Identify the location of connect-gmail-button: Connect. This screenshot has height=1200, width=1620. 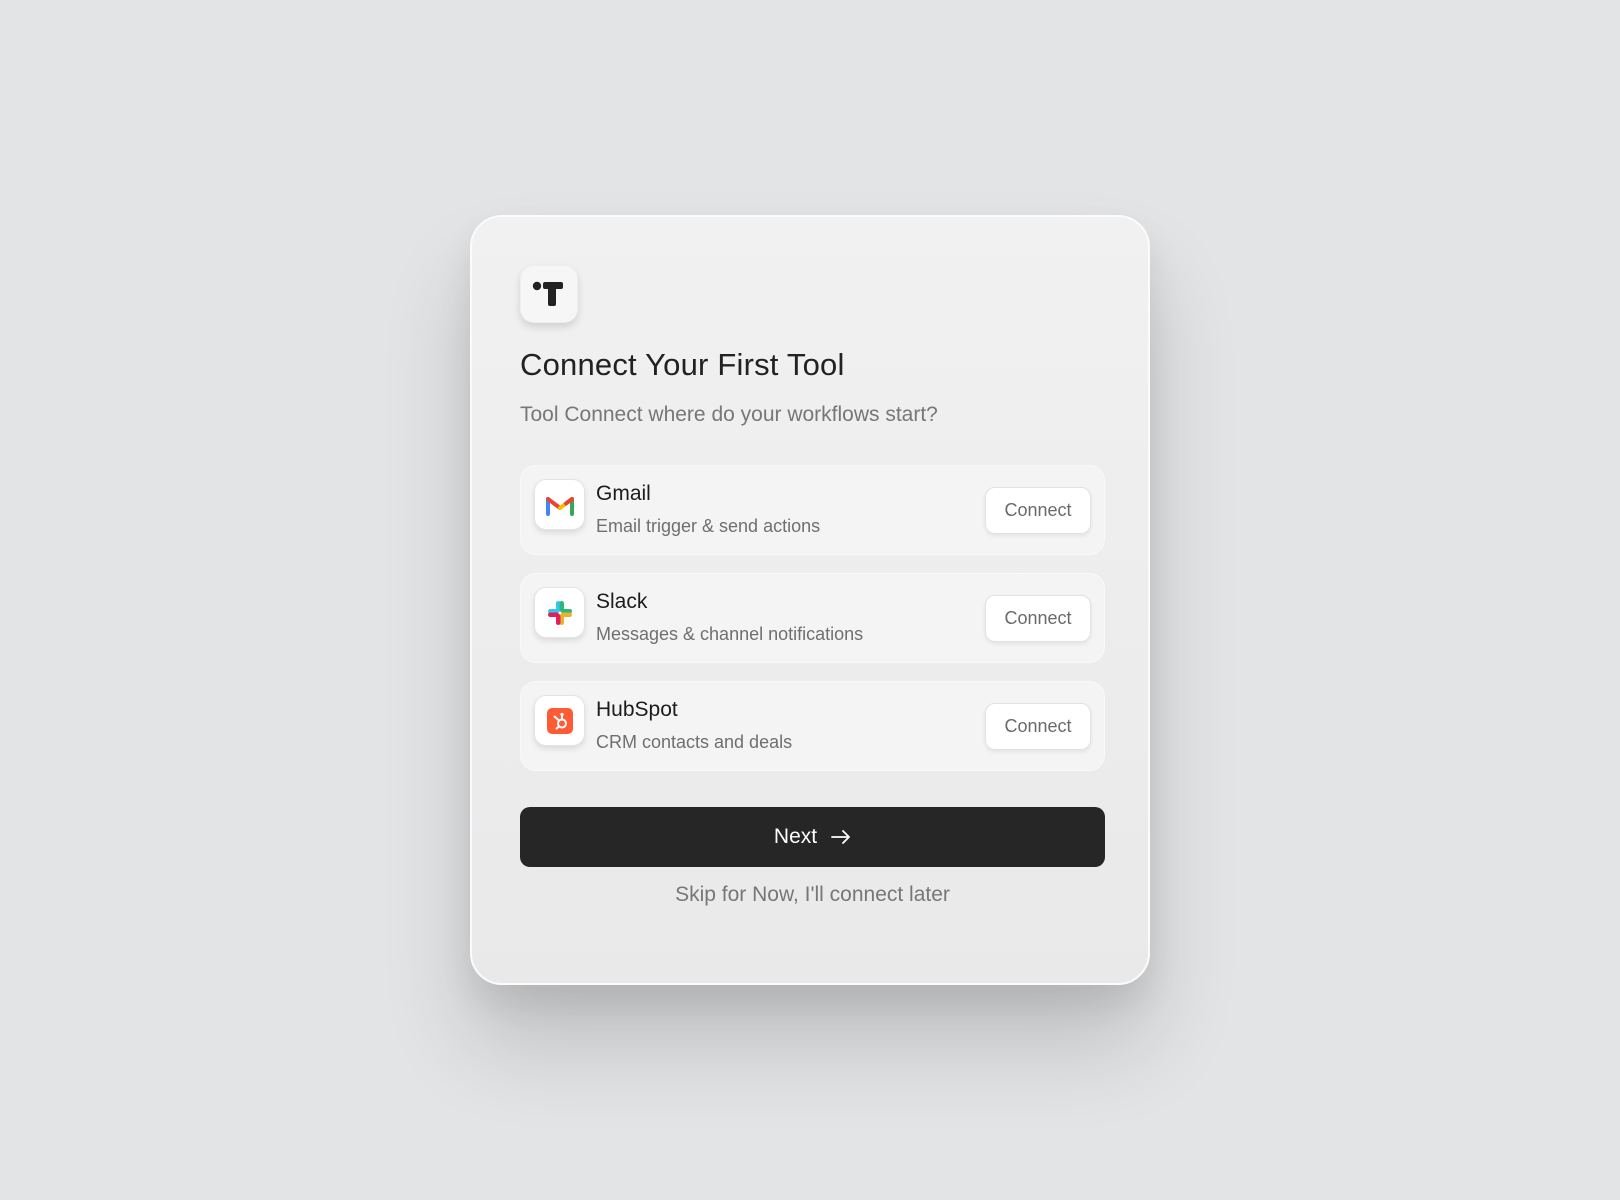
(1038, 510).